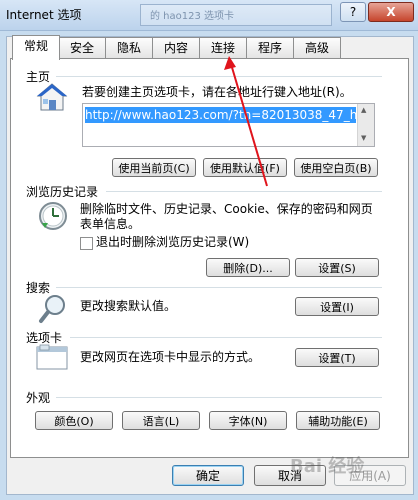  Describe the element at coordinates (38, 398) in the screenshot. I see `appearance-section-label: 外观` at that location.